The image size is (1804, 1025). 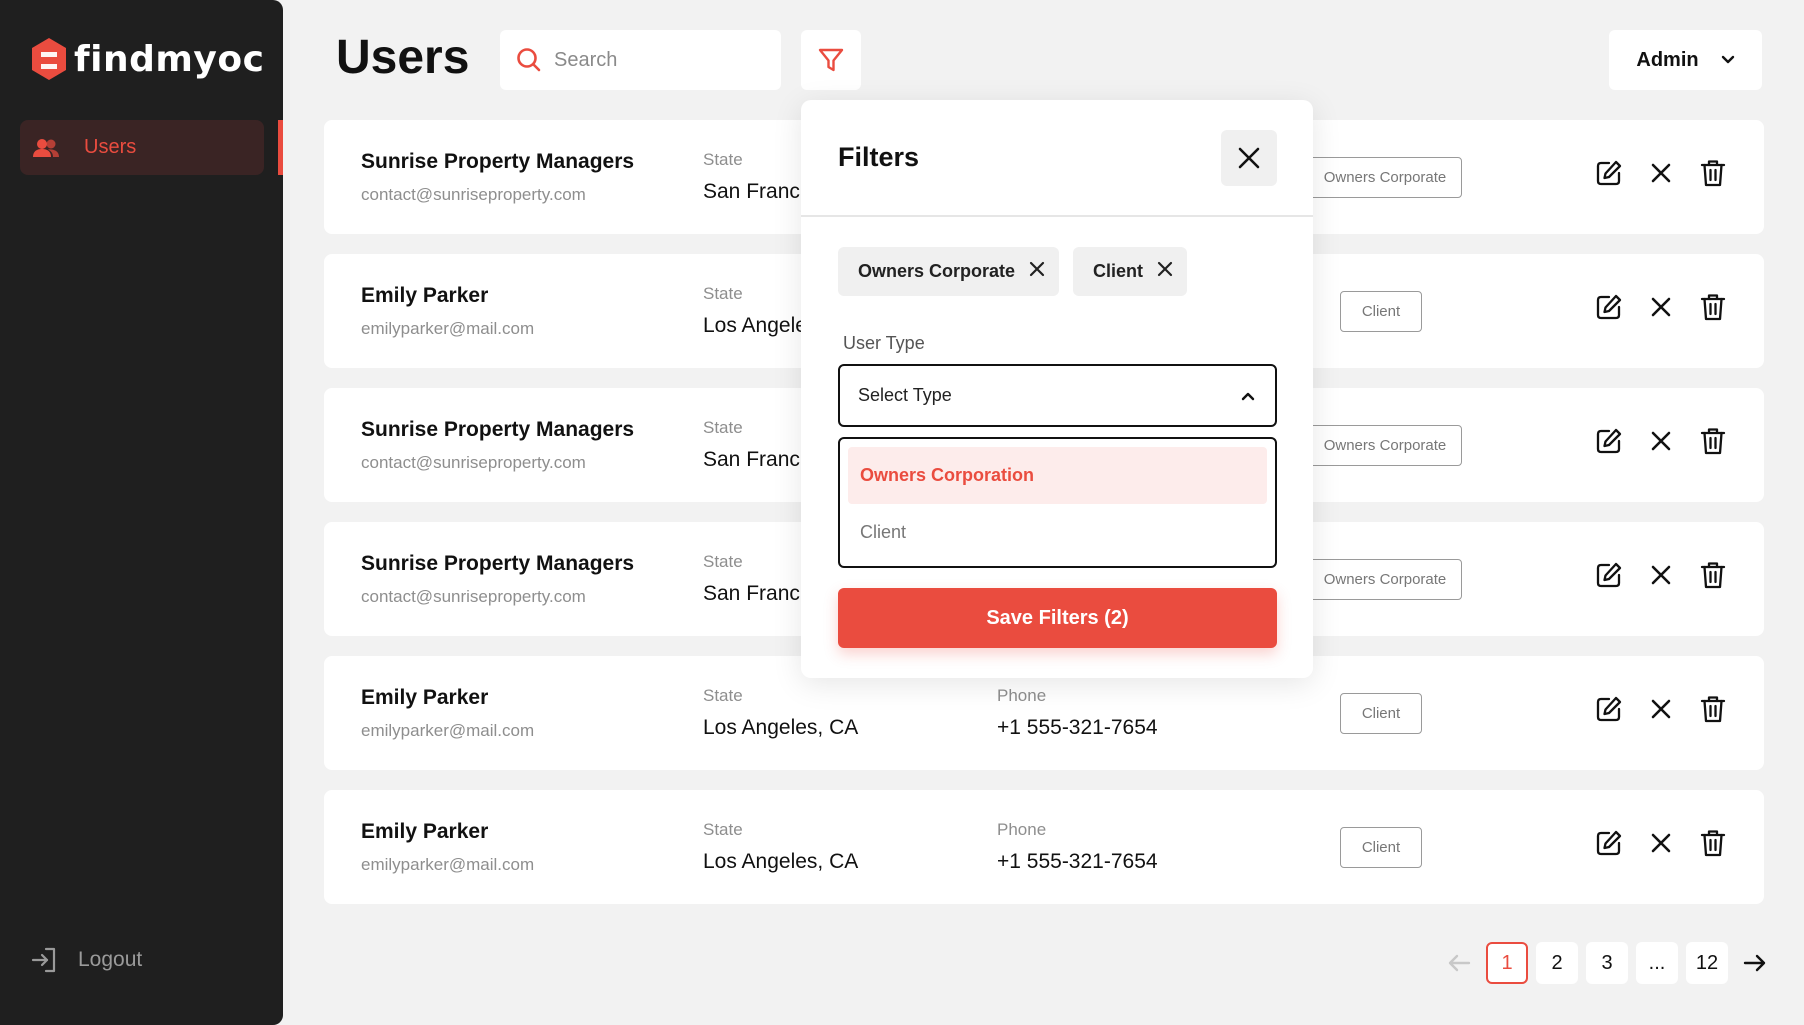 I want to click on filter-button, so click(x=831, y=60).